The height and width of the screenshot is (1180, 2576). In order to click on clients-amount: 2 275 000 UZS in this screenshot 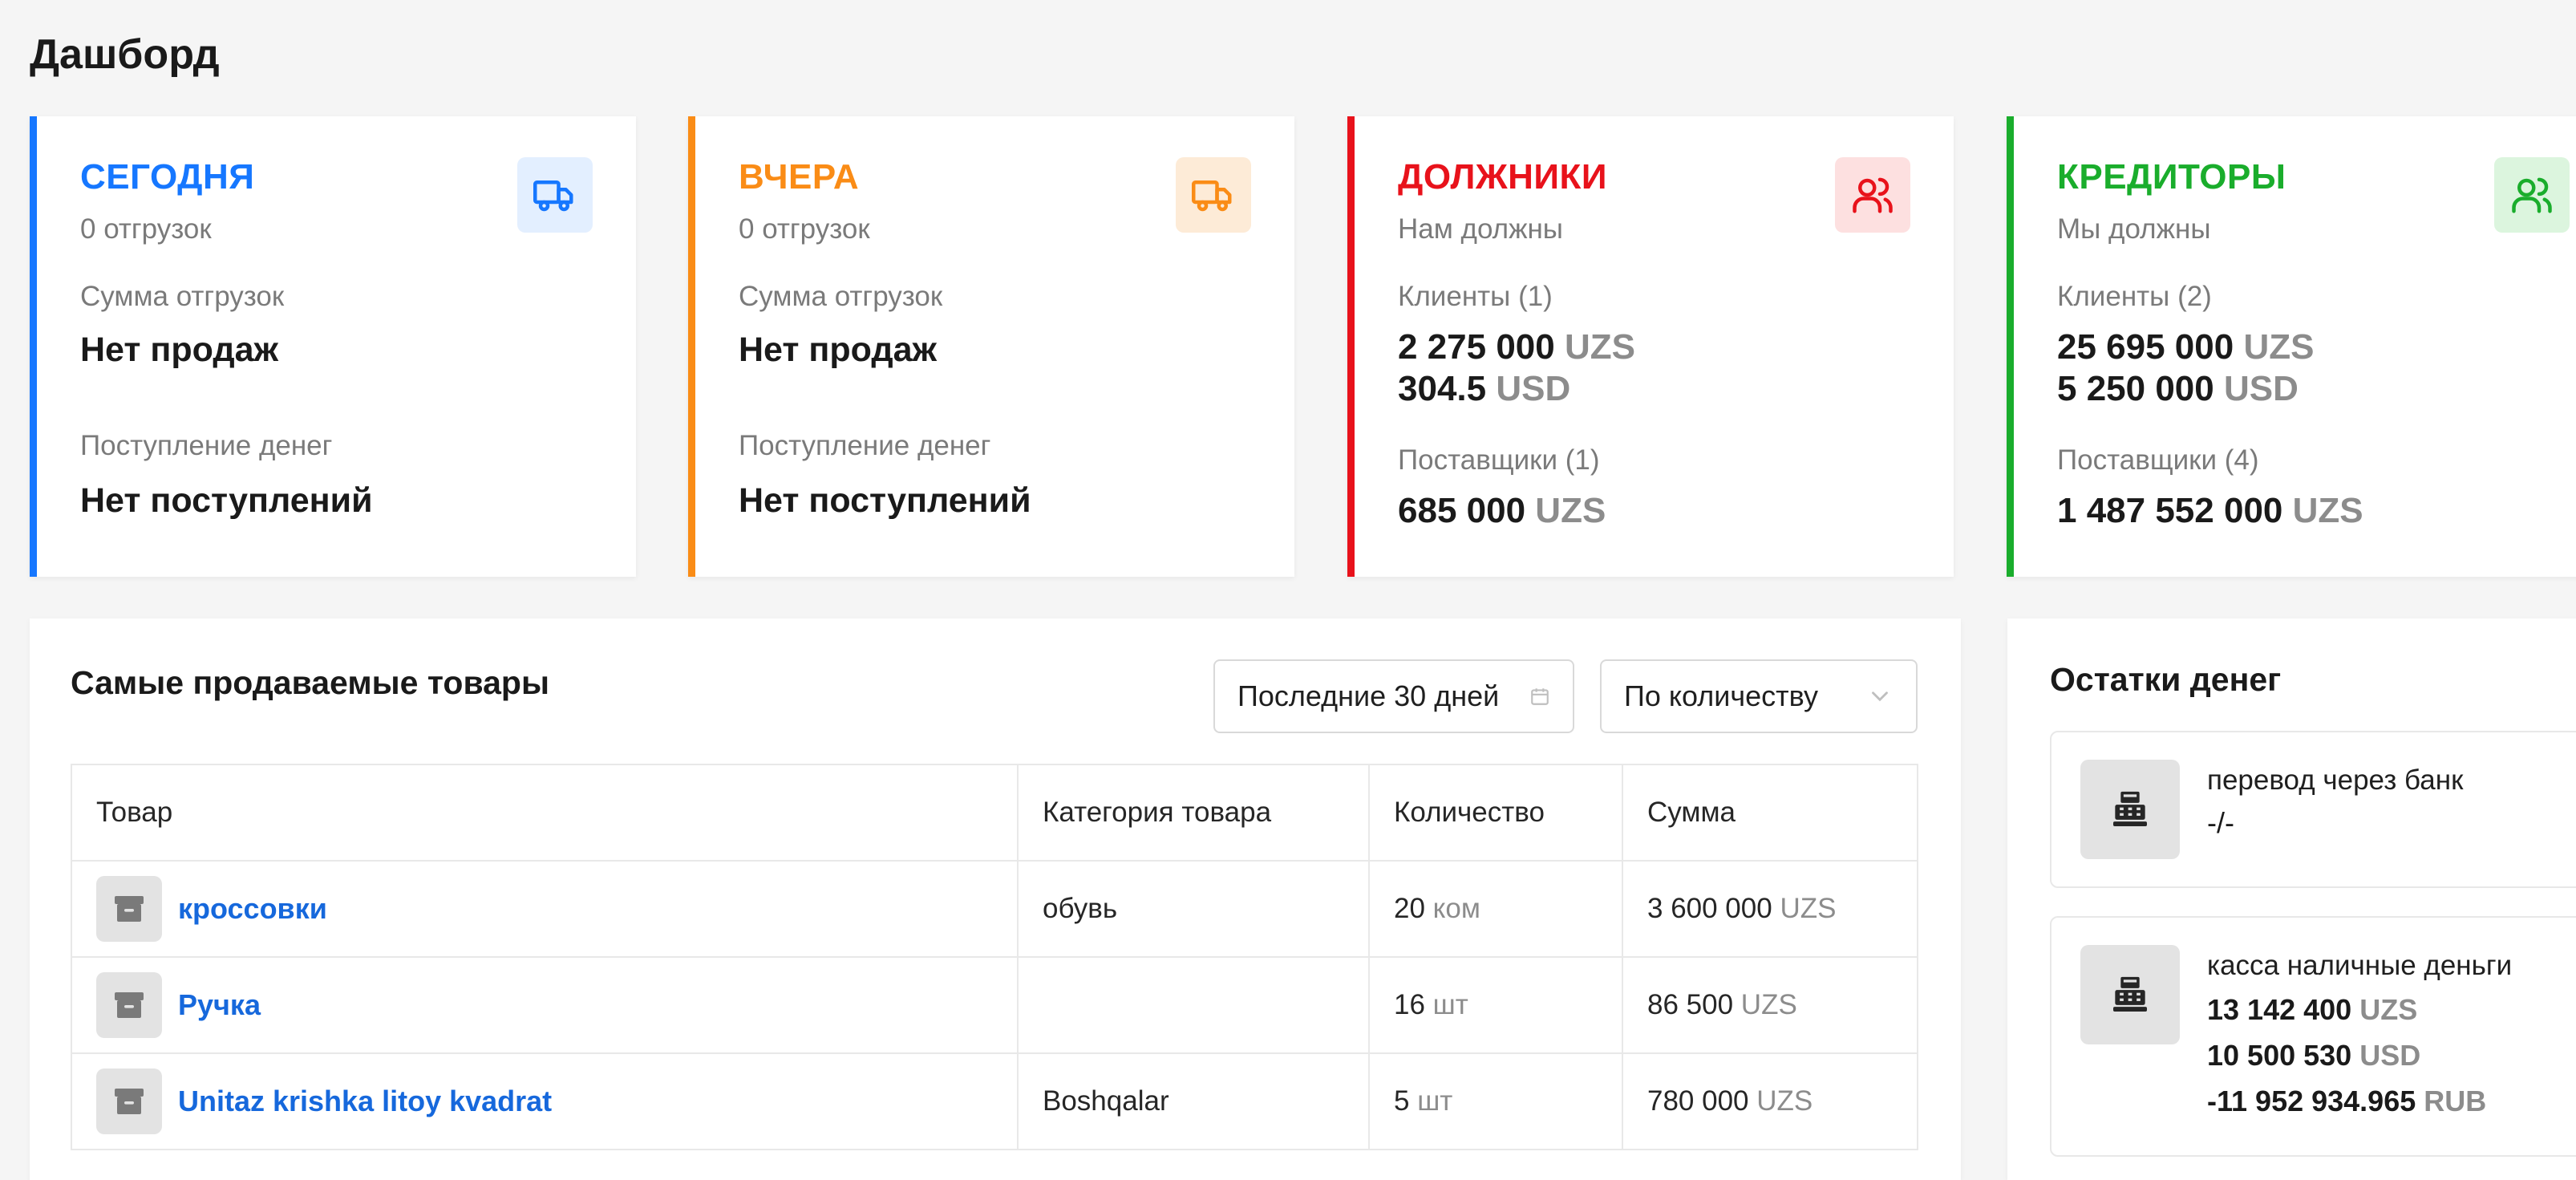, I will do `click(1516, 347)`.